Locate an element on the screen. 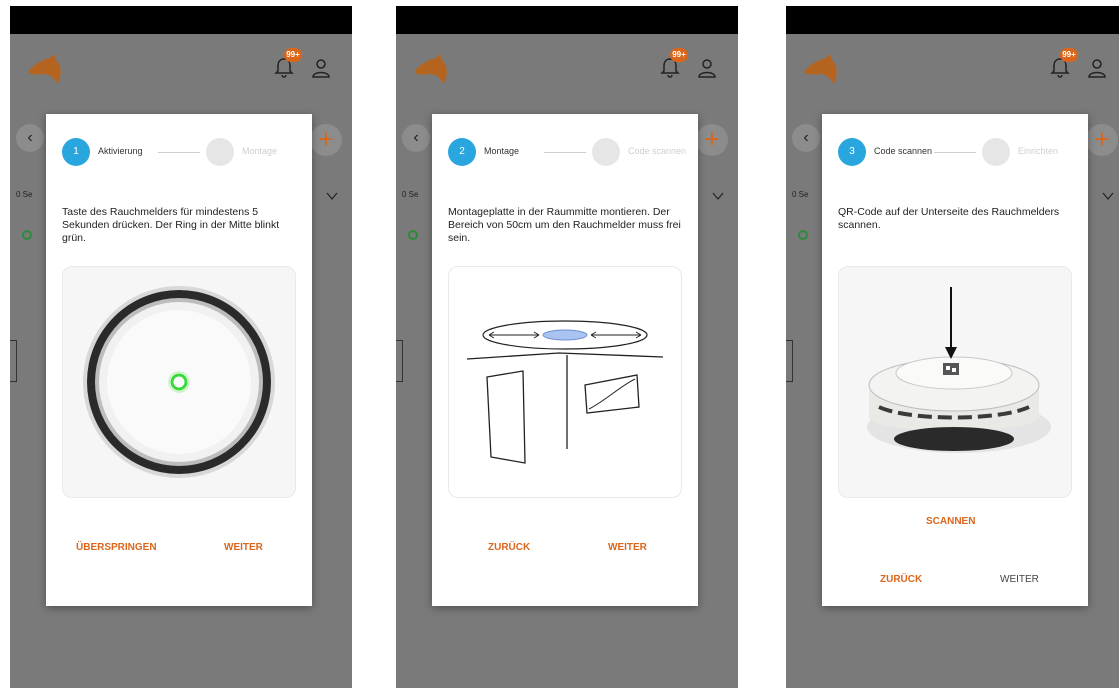  step-indicator-next: 3 is located at coordinates (606, 152).